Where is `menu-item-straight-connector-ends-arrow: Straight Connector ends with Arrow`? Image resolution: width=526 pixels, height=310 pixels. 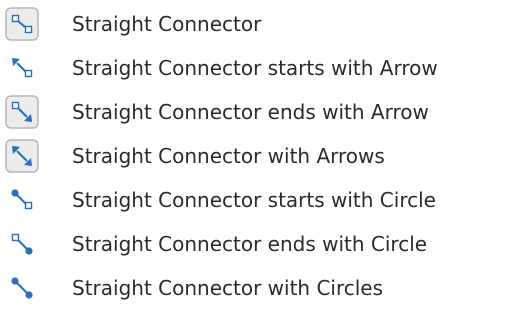
menu-item-straight-connector-ends-arrow: Straight Connector ends with Arrow is located at coordinates (263, 112).